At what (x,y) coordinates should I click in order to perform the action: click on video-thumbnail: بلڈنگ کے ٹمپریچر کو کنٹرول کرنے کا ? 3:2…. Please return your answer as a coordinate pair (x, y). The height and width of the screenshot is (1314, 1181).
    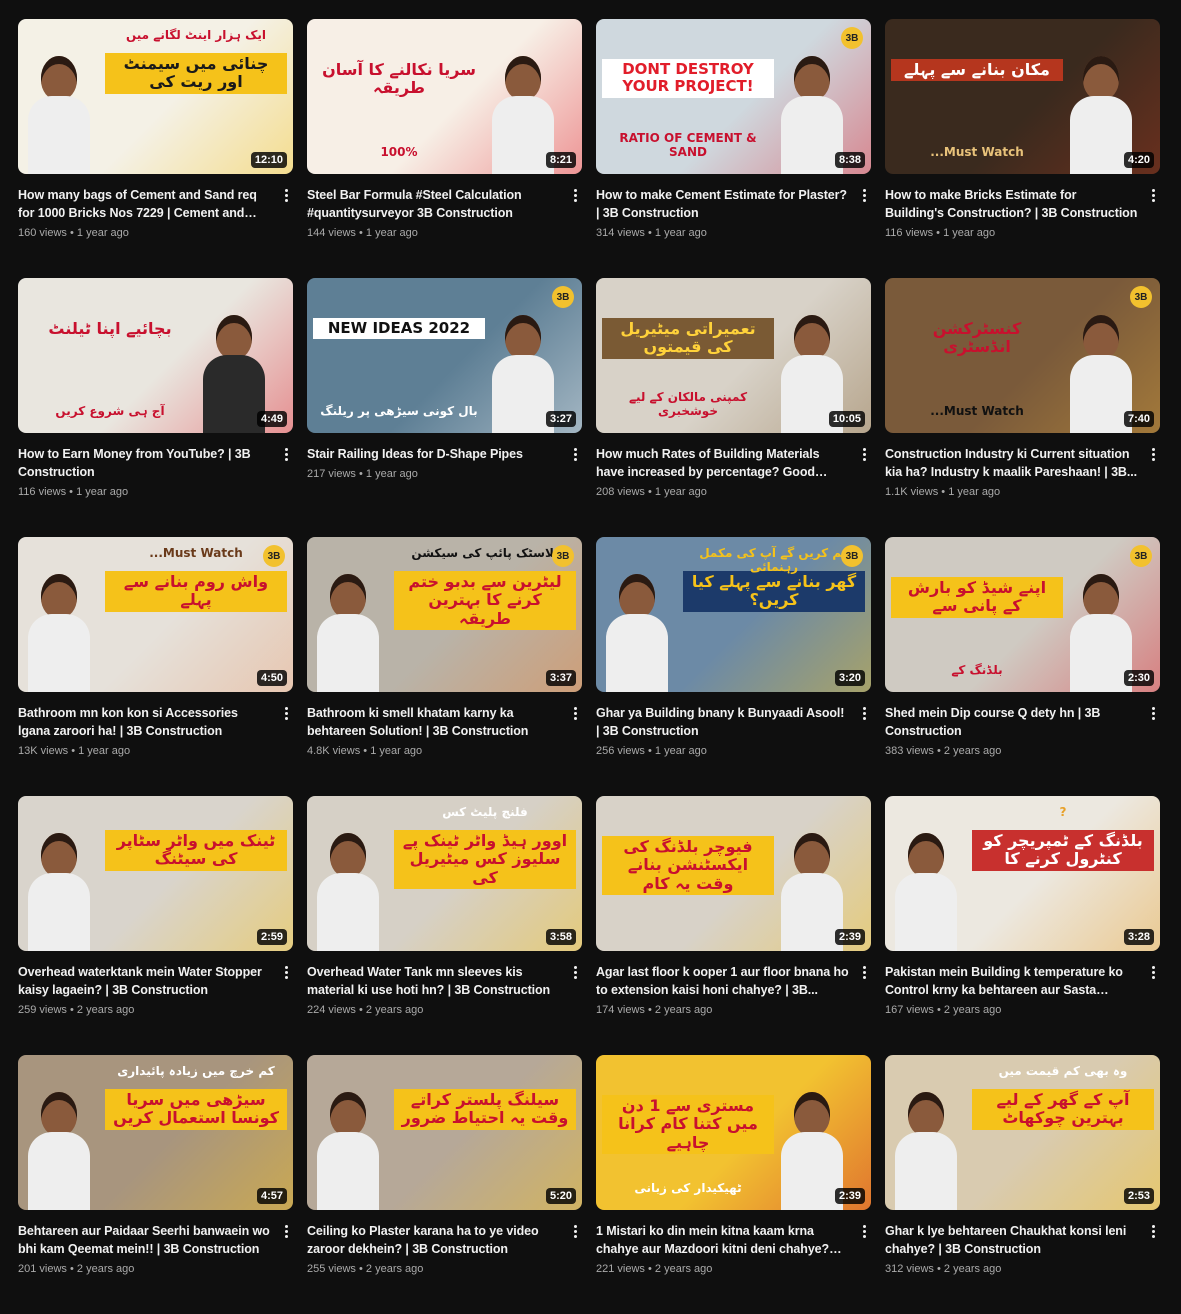
    Looking at the image, I should click on (1022, 873).